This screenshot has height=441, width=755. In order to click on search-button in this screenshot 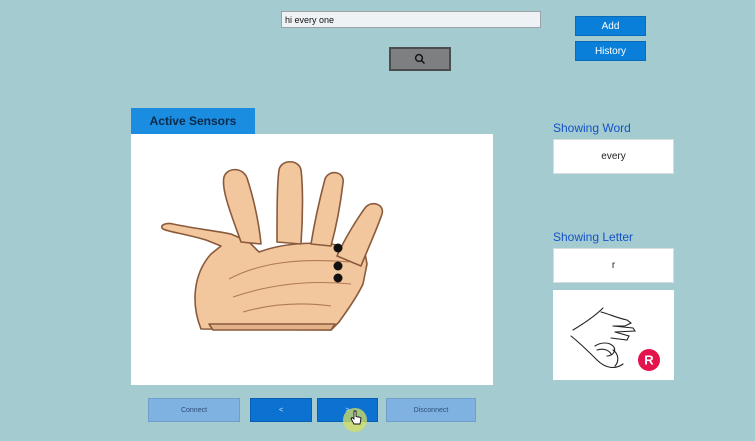, I will do `click(420, 59)`.